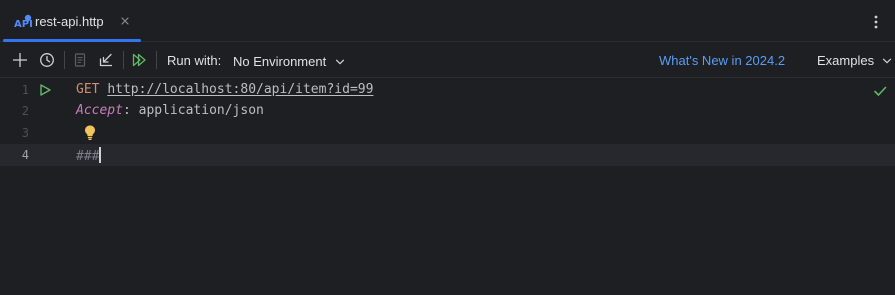  I want to click on request-url: http://localhost:80/api/item?id=99, so click(240, 89).